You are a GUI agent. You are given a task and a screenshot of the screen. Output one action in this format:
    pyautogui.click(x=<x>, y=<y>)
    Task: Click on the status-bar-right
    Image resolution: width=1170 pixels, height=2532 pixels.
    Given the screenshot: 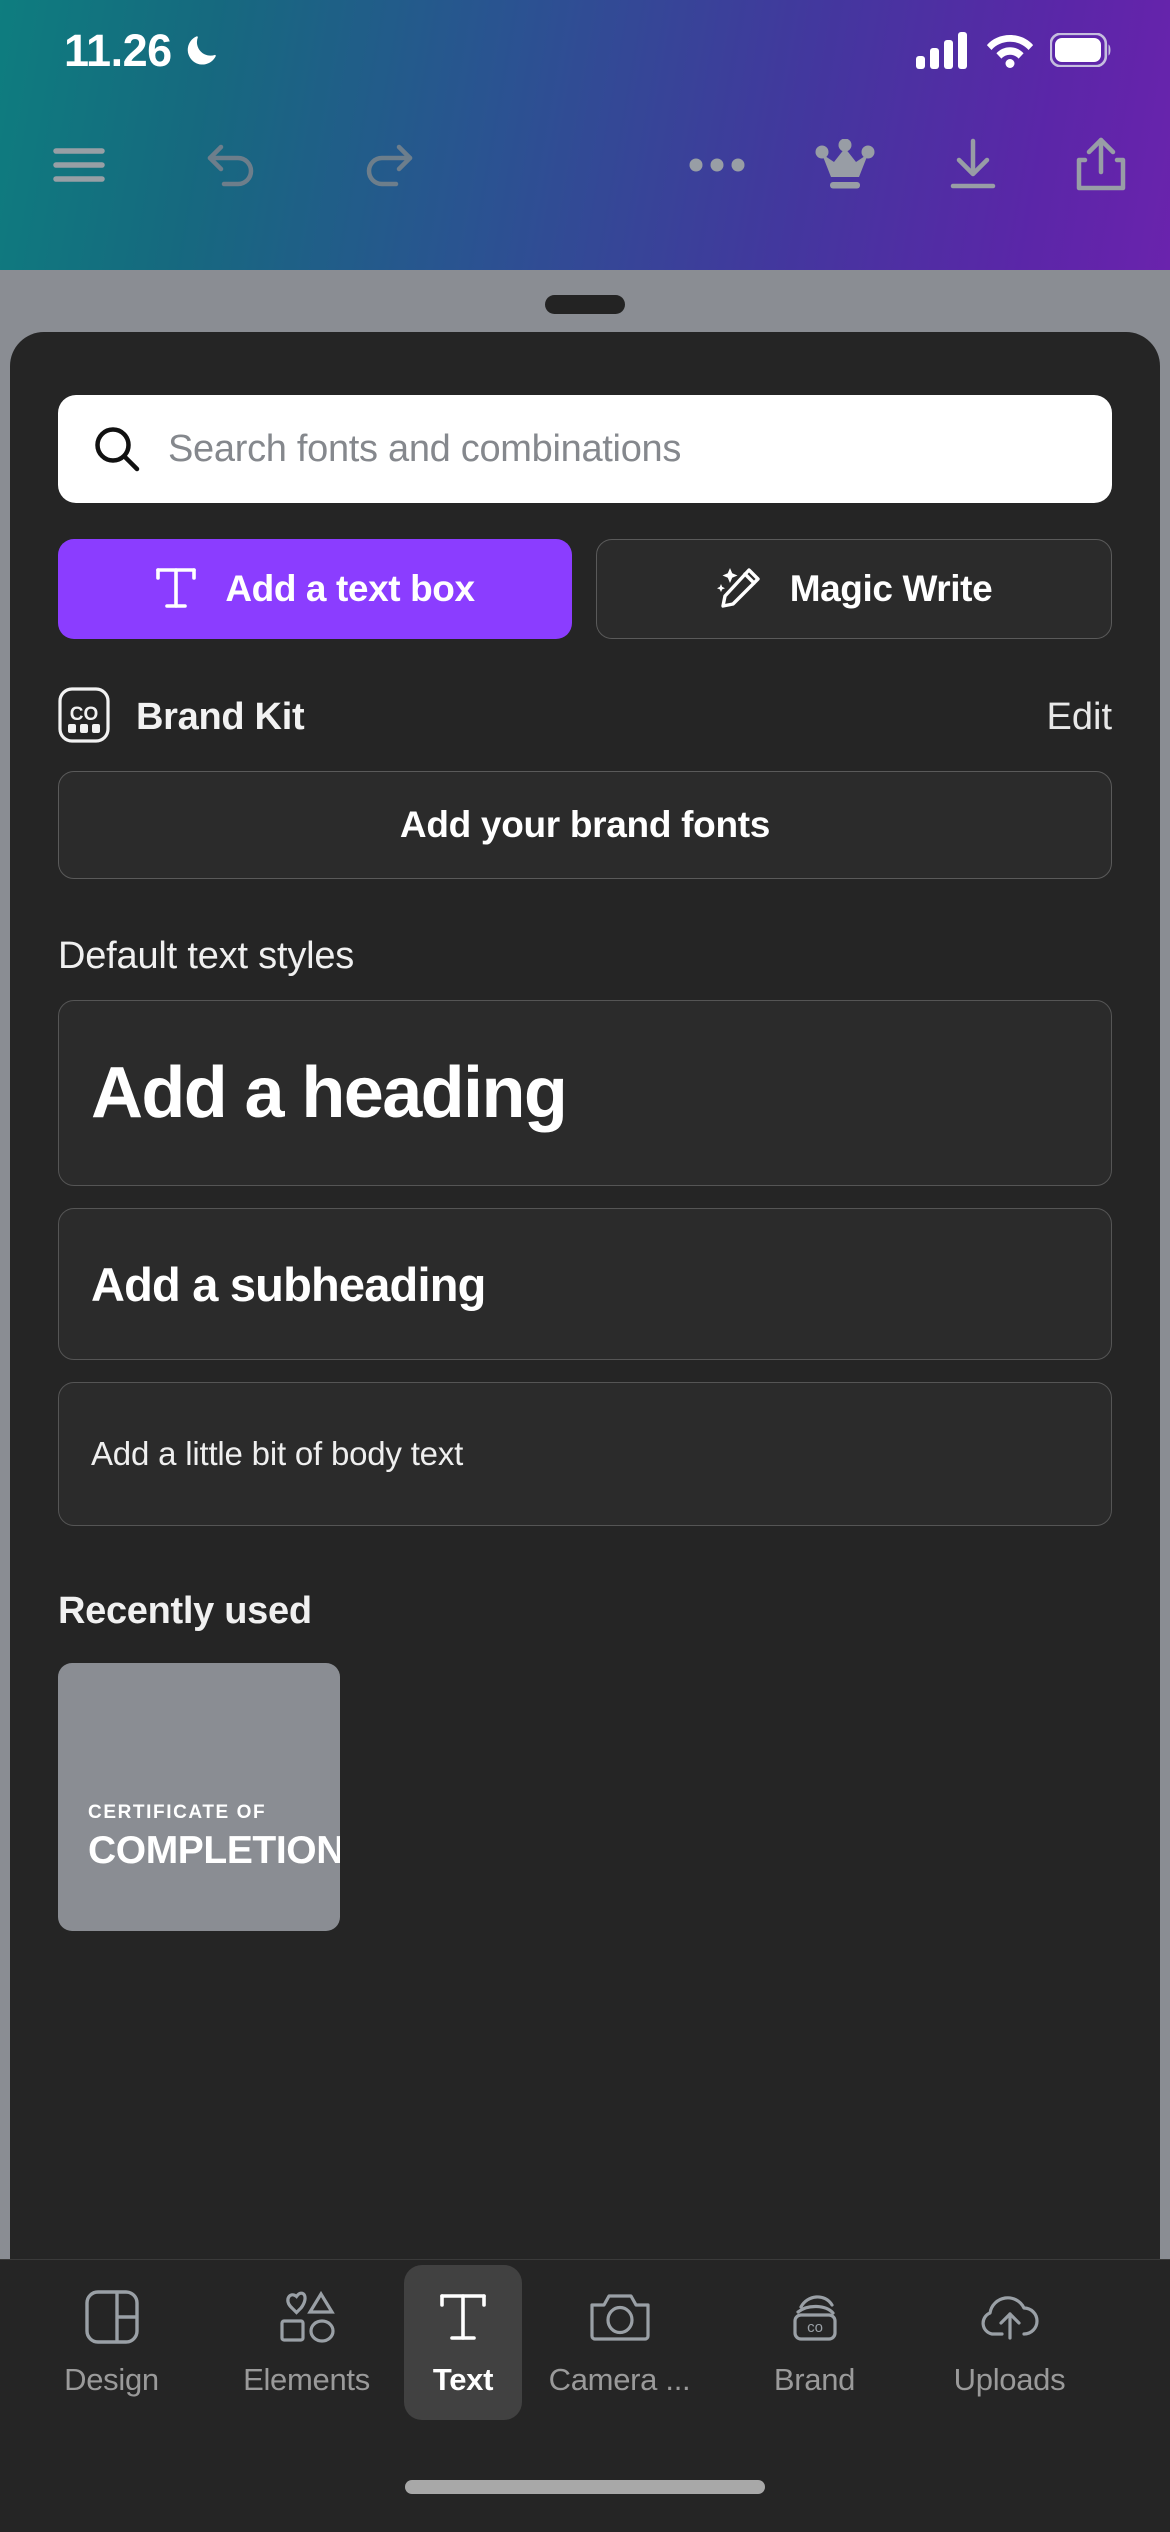 What is the action you would take?
    pyautogui.click(x=1014, y=50)
    